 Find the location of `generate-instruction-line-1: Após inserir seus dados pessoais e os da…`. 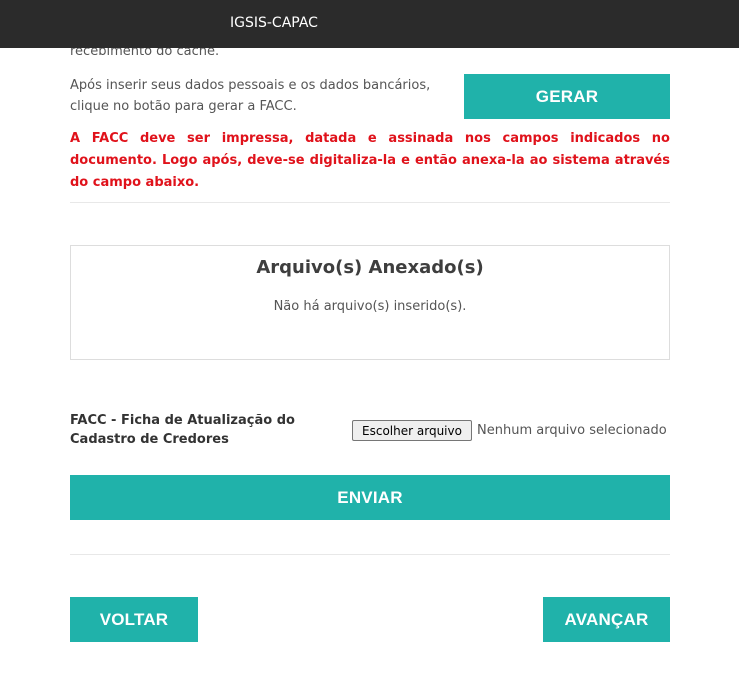

generate-instruction-line-1: Após inserir seus dados pessoais e os da… is located at coordinates (250, 85).